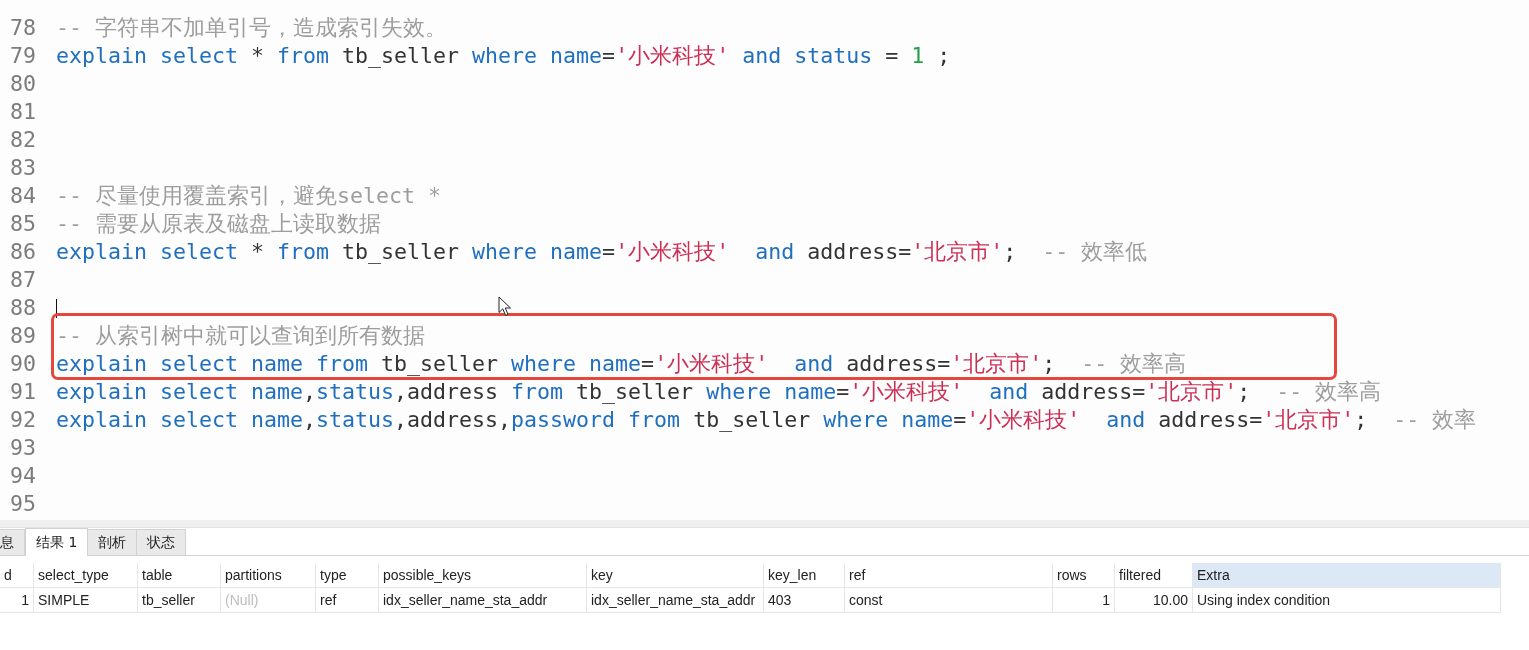 This screenshot has width=1529, height=650. I want to click on line-number: 86, so click(22, 252).